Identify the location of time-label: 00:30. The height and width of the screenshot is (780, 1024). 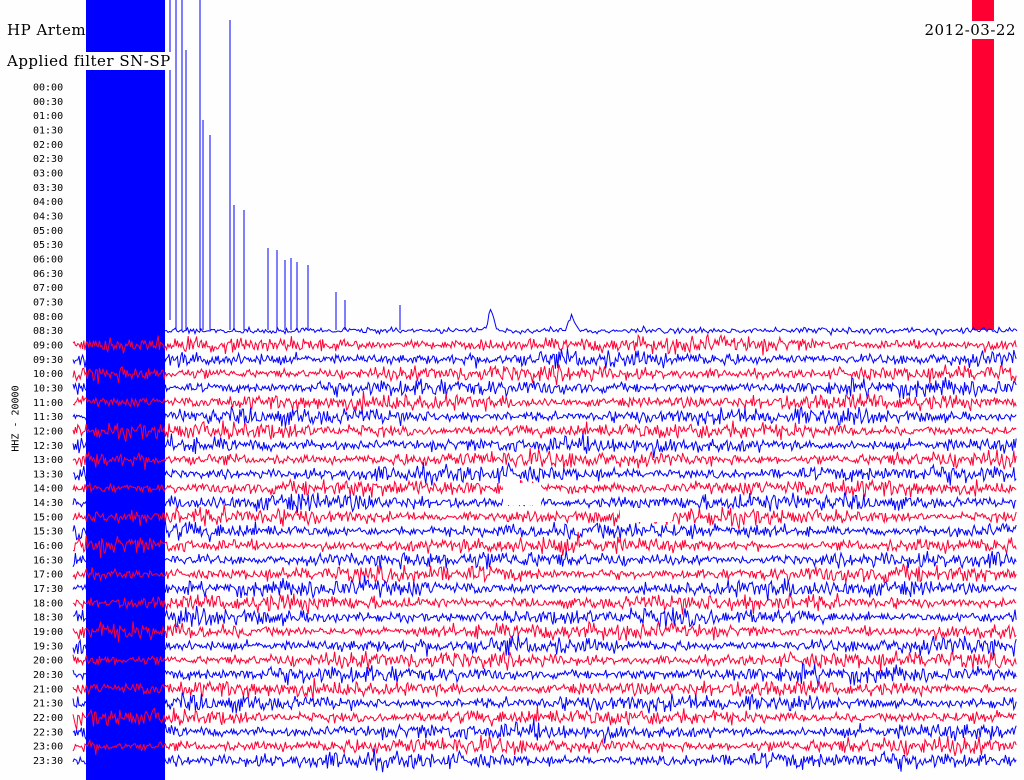
(48, 102).